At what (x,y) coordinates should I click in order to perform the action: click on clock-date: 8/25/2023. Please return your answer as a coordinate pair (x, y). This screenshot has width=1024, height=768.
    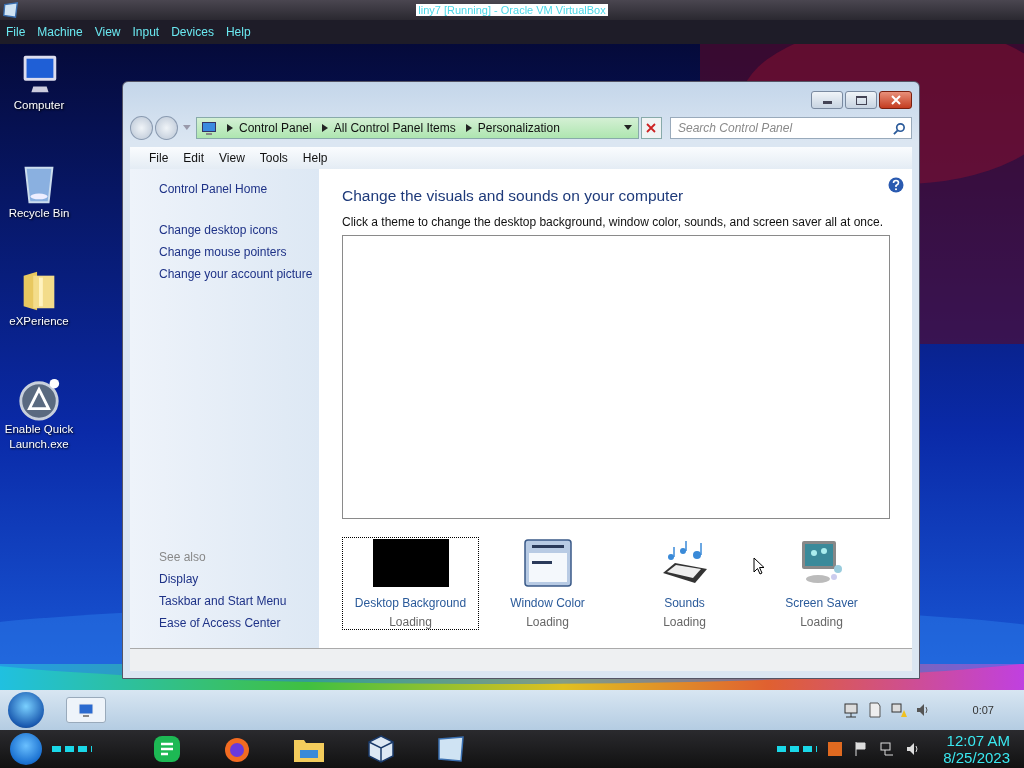
    Looking at the image, I should click on (976, 757).